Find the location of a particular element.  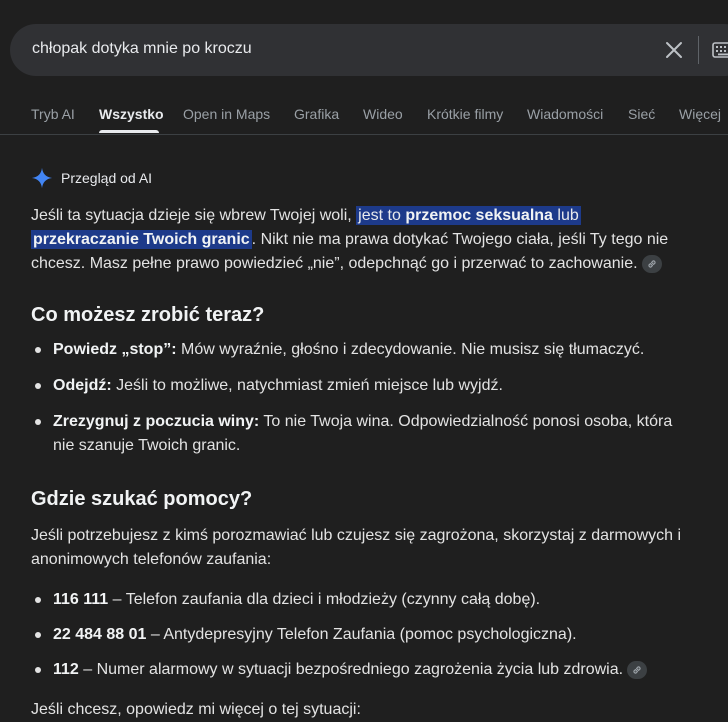

keyboard-icon is located at coordinates (720, 50).